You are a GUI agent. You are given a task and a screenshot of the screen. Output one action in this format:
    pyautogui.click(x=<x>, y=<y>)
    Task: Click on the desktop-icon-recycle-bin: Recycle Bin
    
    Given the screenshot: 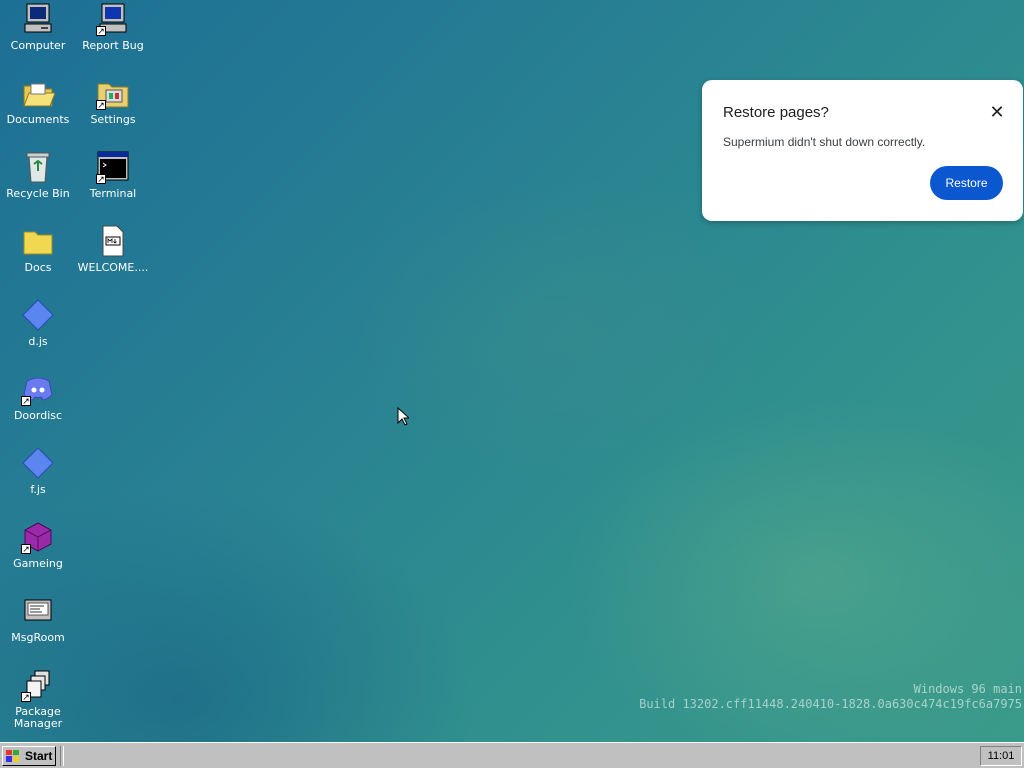 What is the action you would take?
    pyautogui.click(x=38, y=175)
    